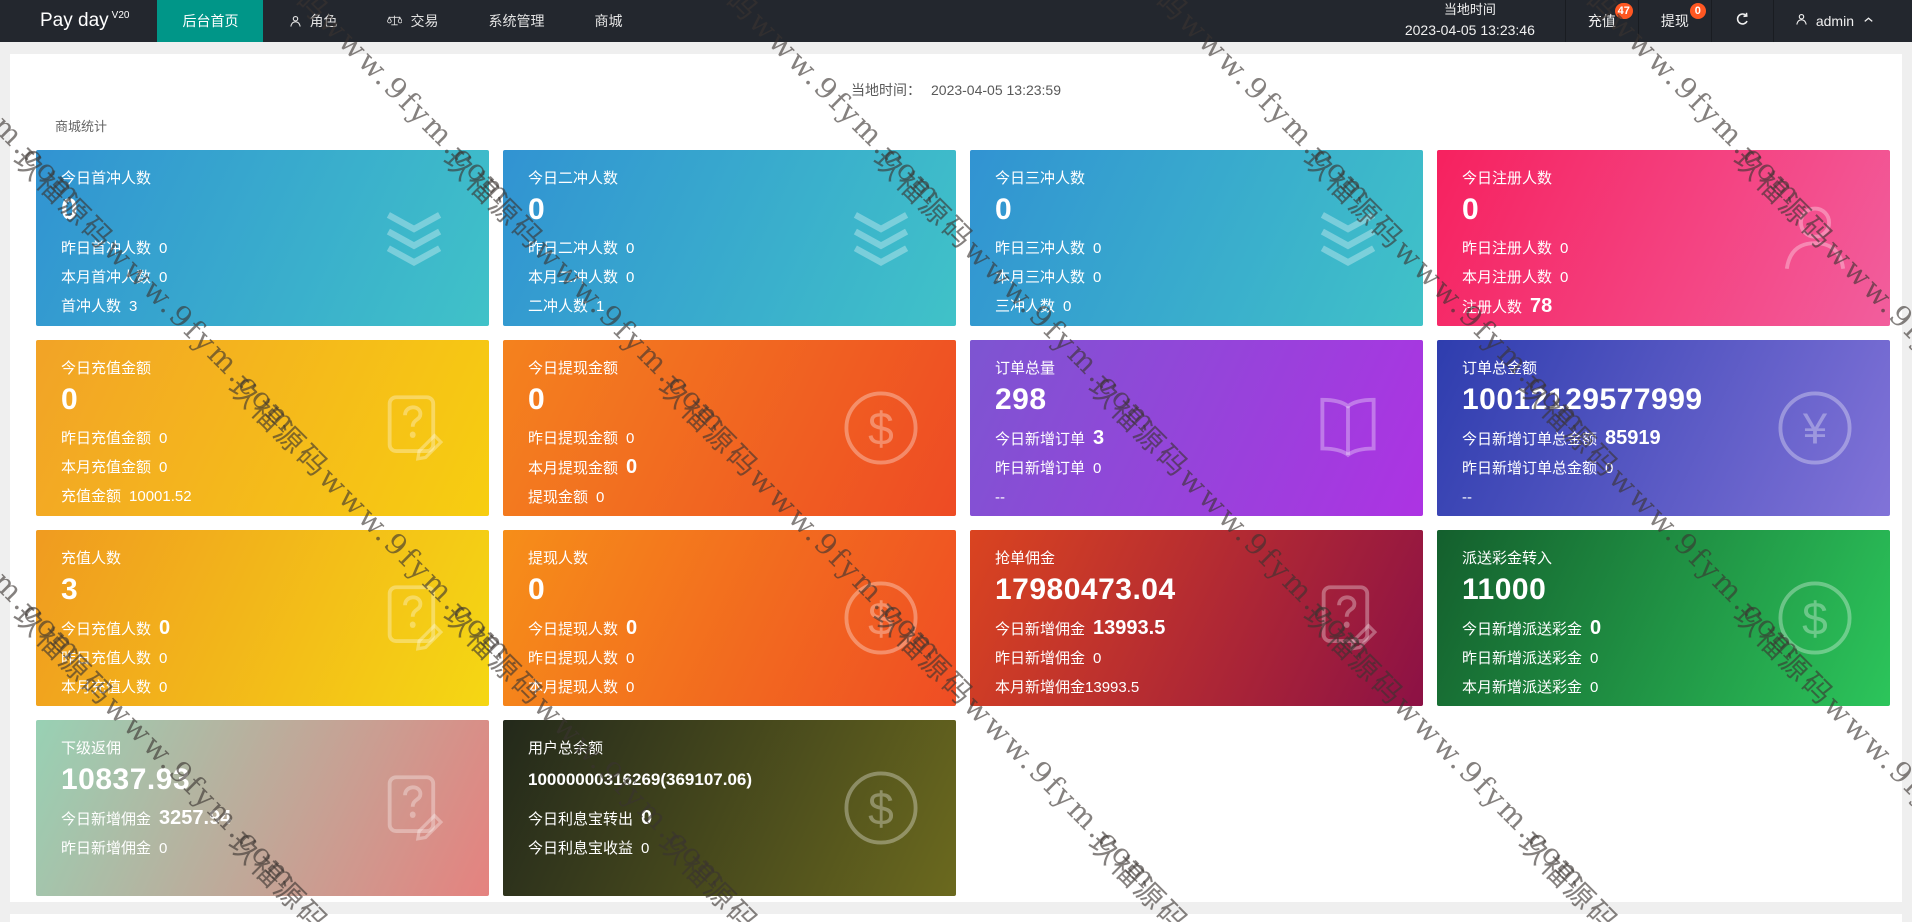 The height and width of the screenshot is (922, 1912). Describe the element at coordinates (1040, 658) in the screenshot. I see `stat-label: 昨日新增佣金` at that location.